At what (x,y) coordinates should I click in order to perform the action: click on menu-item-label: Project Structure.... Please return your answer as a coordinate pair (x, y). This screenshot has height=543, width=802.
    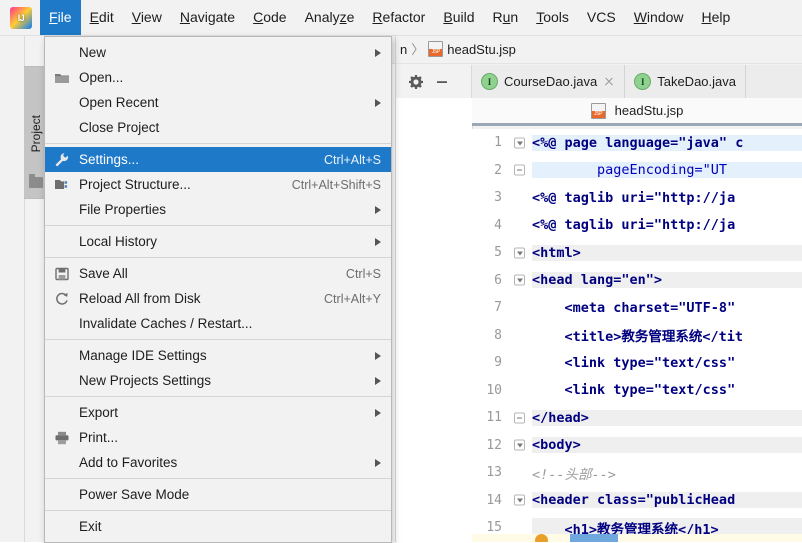
    Looking at the image, I should click on (135, 184).